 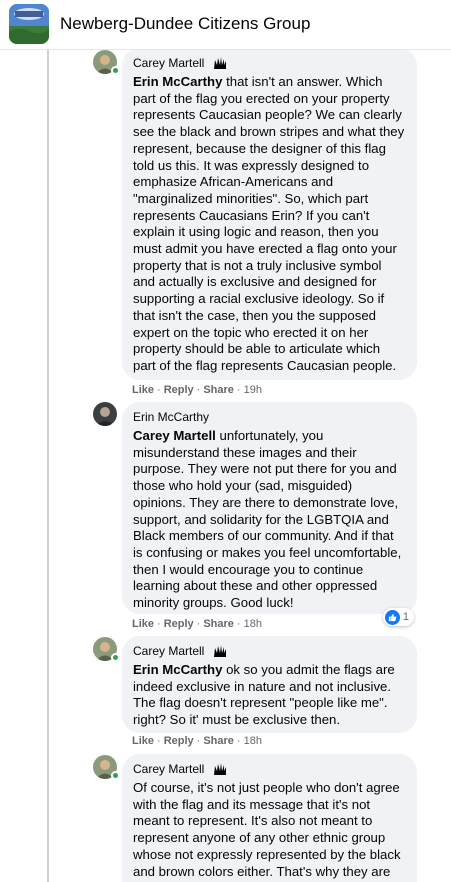 What do you see at coordinates (185, 24) in the screenshot?
I see `group-title: Newberg-Dundee Citizens Group` at bounding box center [185, 24].